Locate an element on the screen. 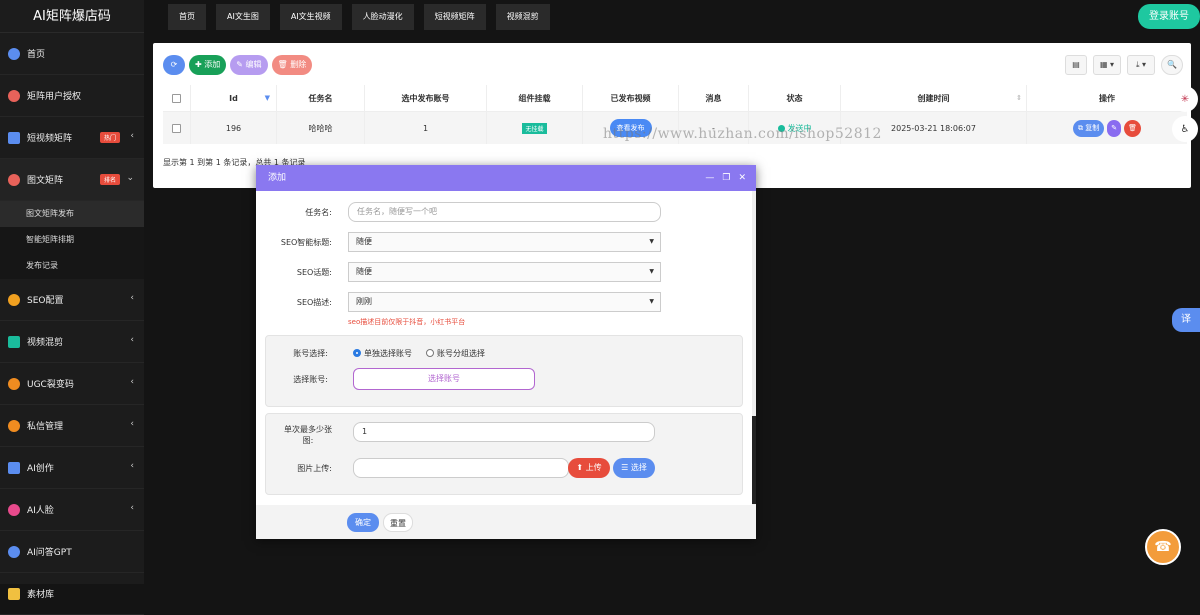 This screenshot has width=1200, height=615. seo-topic-label: SEO话题: is located at coordinates (314, 272).